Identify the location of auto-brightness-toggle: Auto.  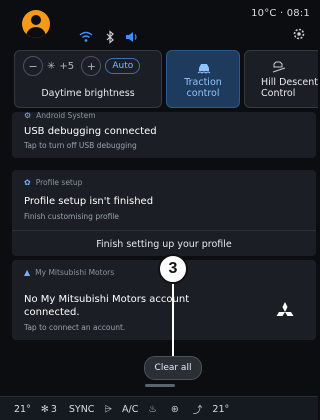
(123, 66).